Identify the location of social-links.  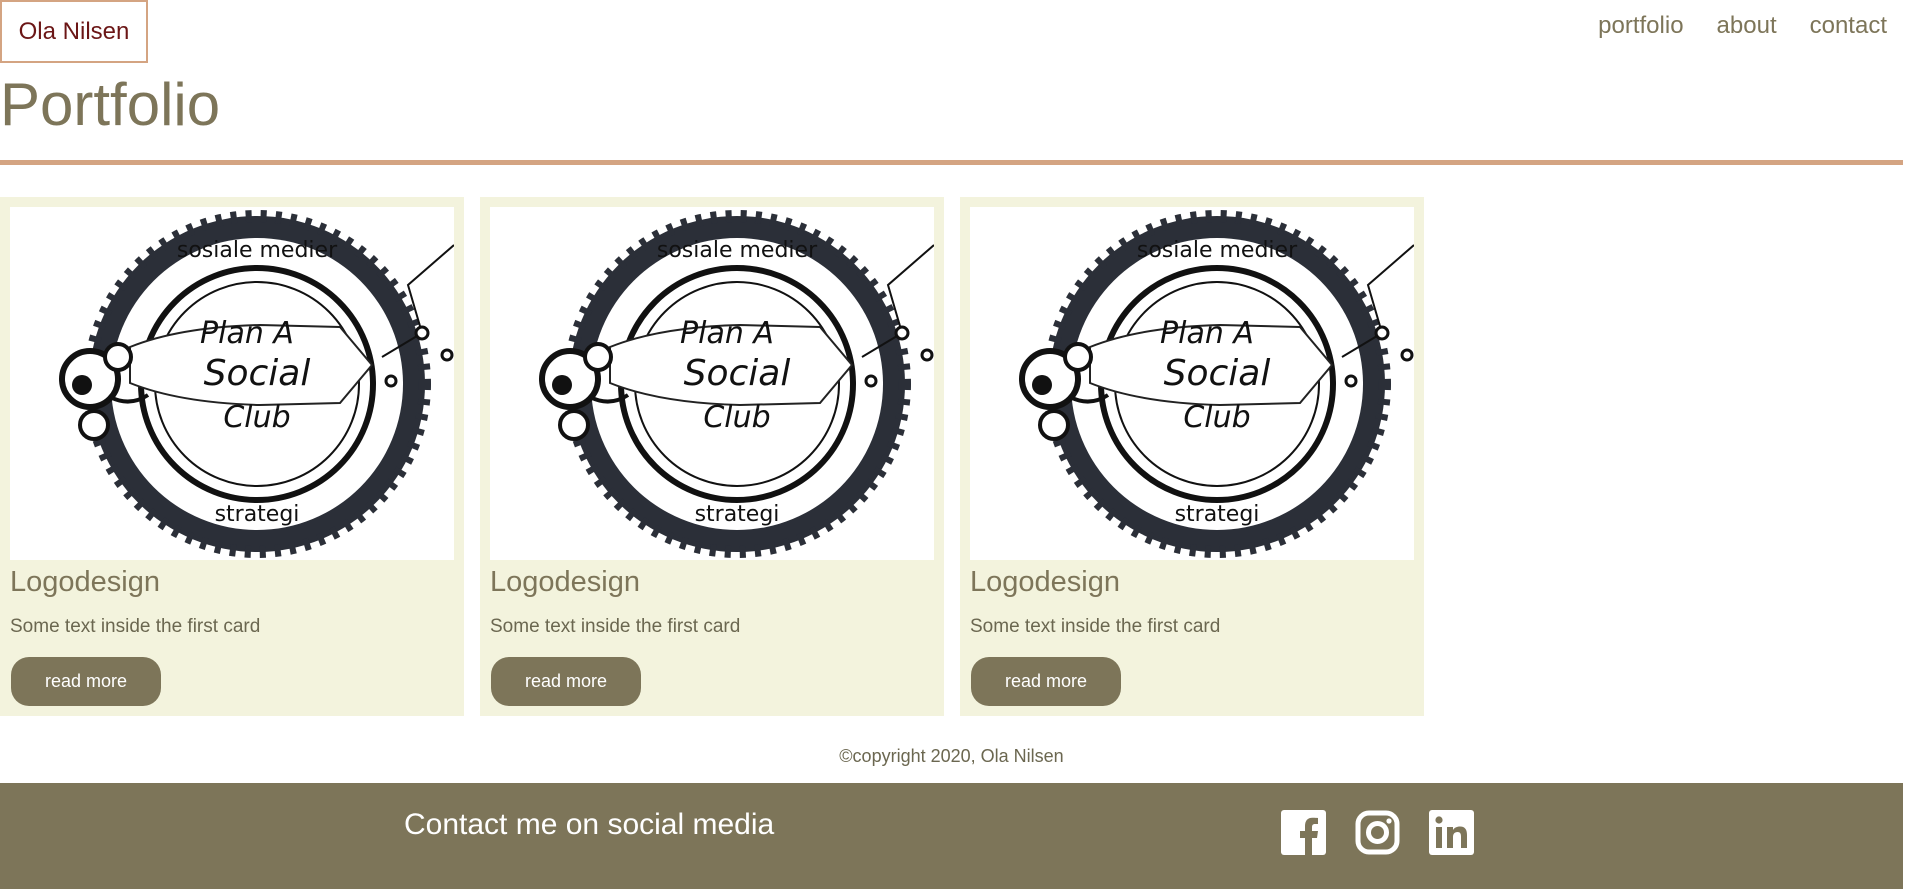
(1377, 832).